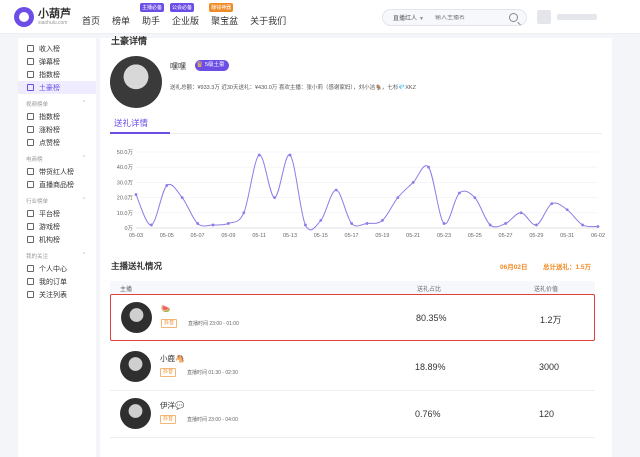 Image resolution: width=640 pixels, height=457 pixels. What do you see at coordinates (228, 236) in the screenshot?
I see `x-tick-label: 05-09` at bounding box center [228, 236].